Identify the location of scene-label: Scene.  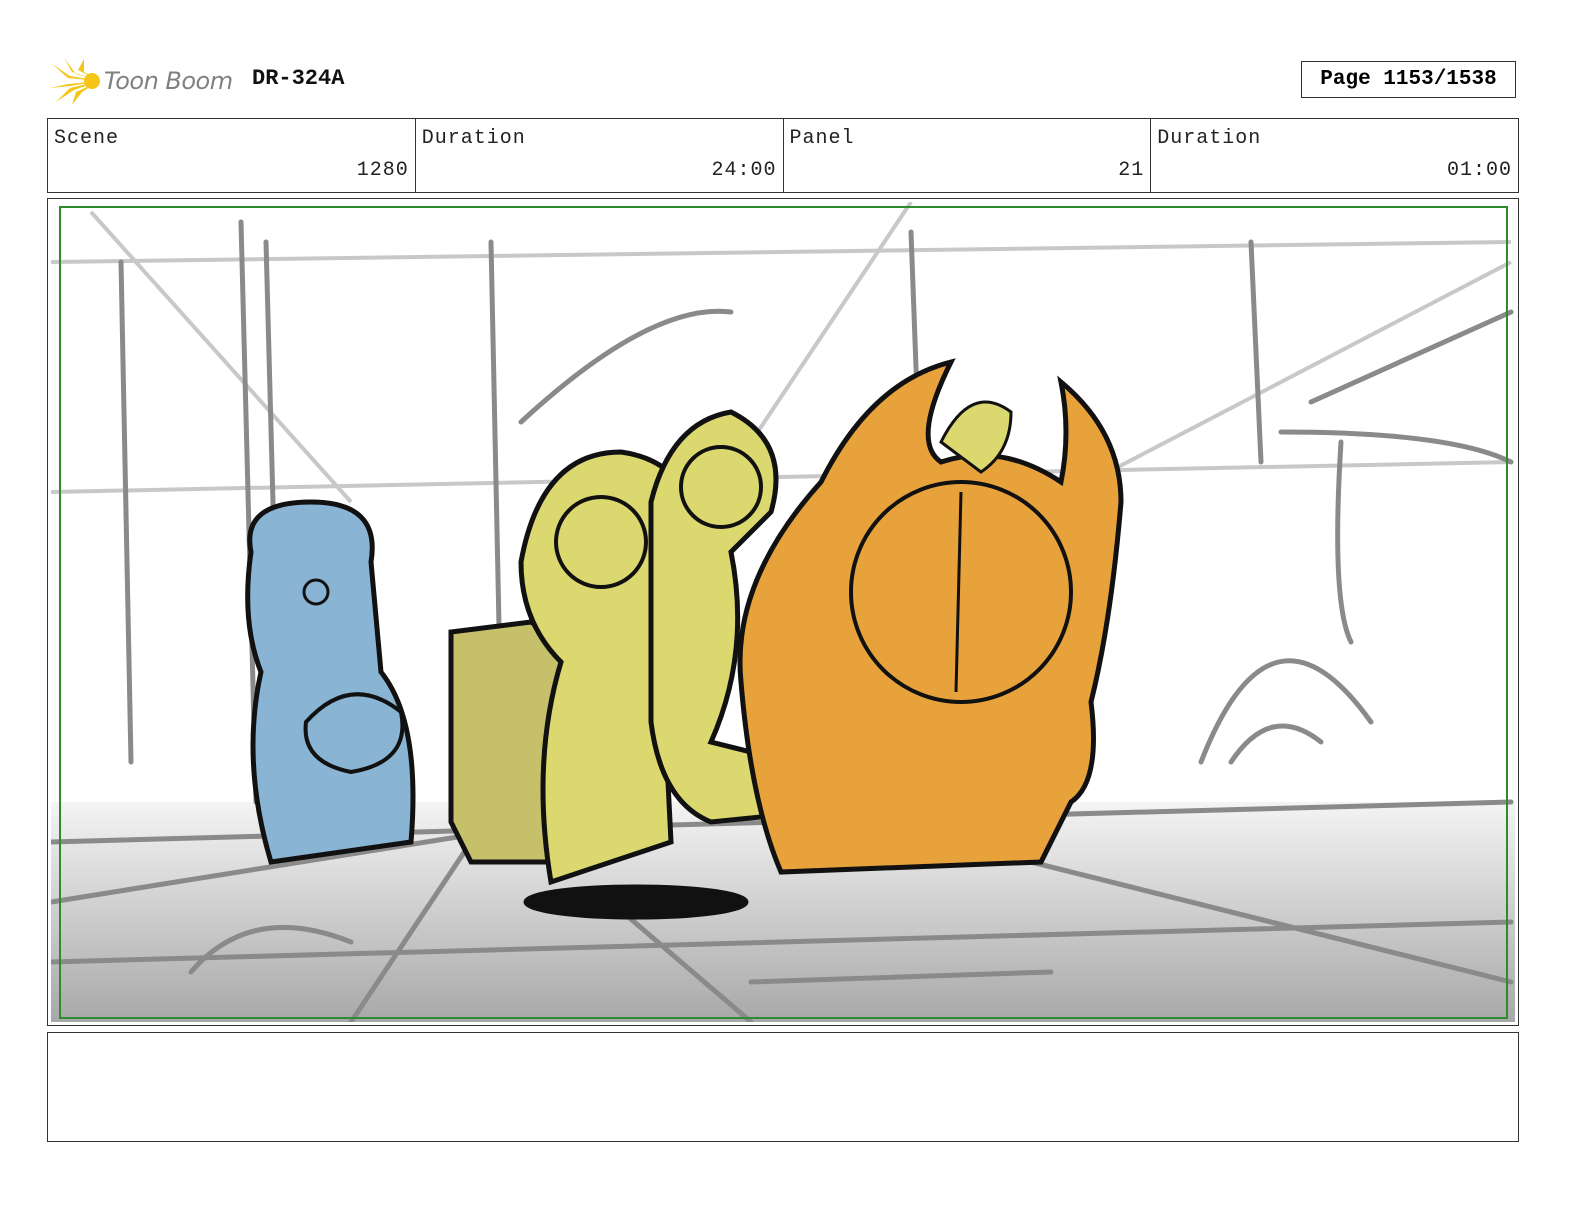
(87, 138).